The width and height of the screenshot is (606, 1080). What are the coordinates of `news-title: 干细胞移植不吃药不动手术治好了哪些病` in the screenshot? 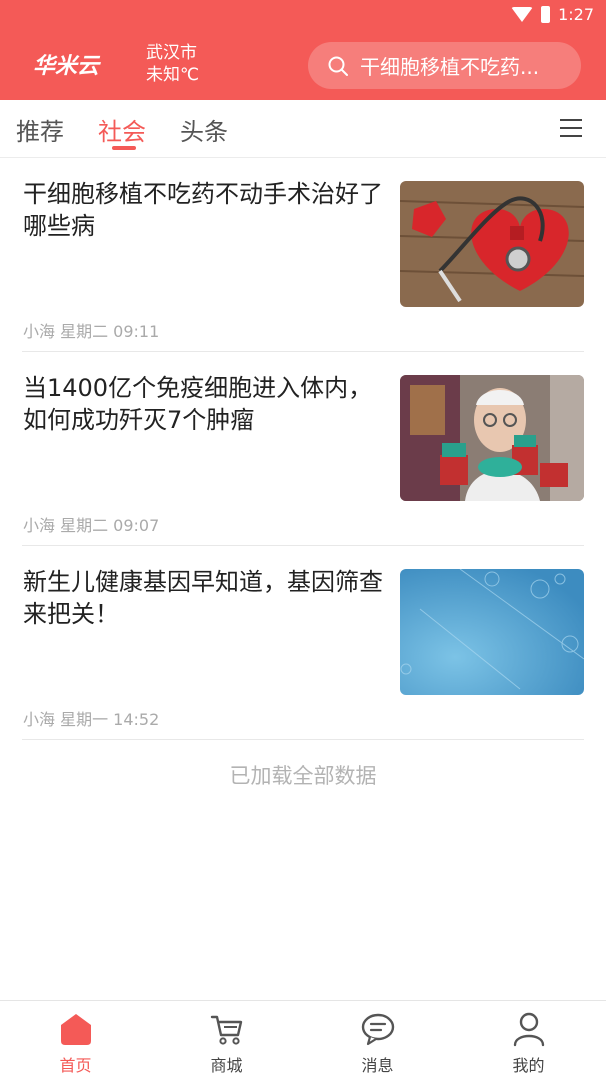 It's located at (203, 210).